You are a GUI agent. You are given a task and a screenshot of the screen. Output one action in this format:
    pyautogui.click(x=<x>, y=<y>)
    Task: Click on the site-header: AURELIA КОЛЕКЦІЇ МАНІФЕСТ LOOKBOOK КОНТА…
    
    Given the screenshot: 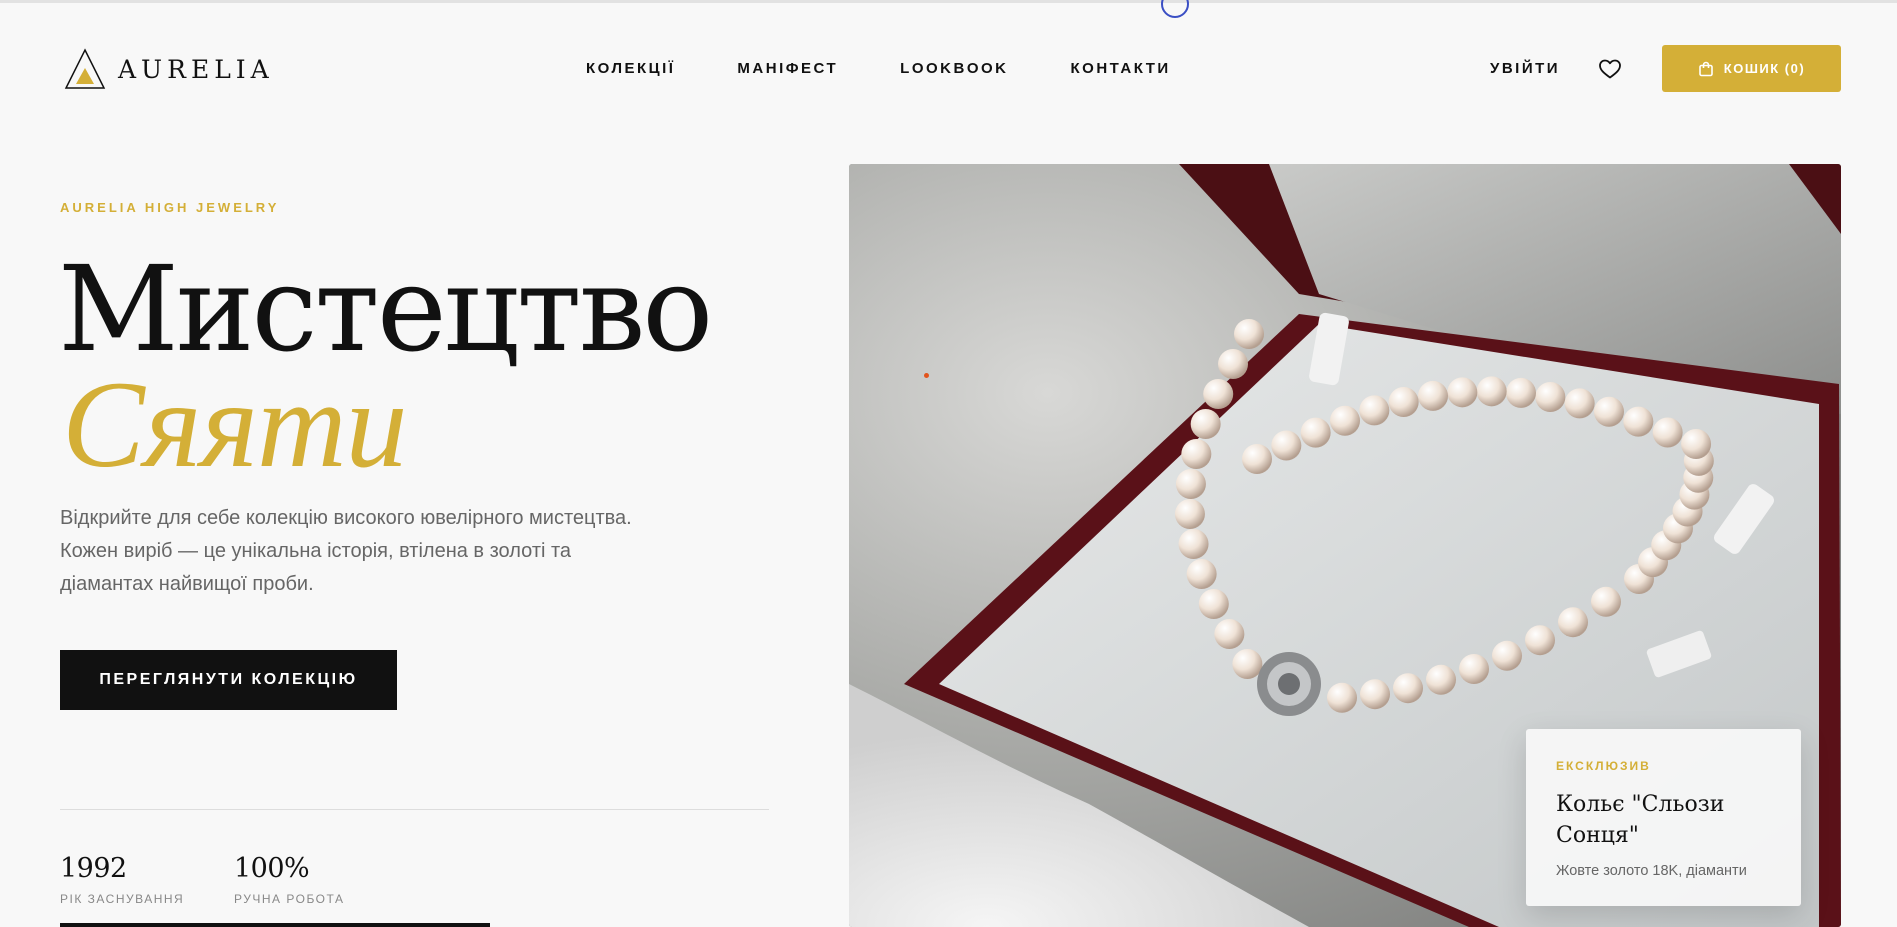 What is the action you would take?
    pyautogui.click(x=948, y=69)
    